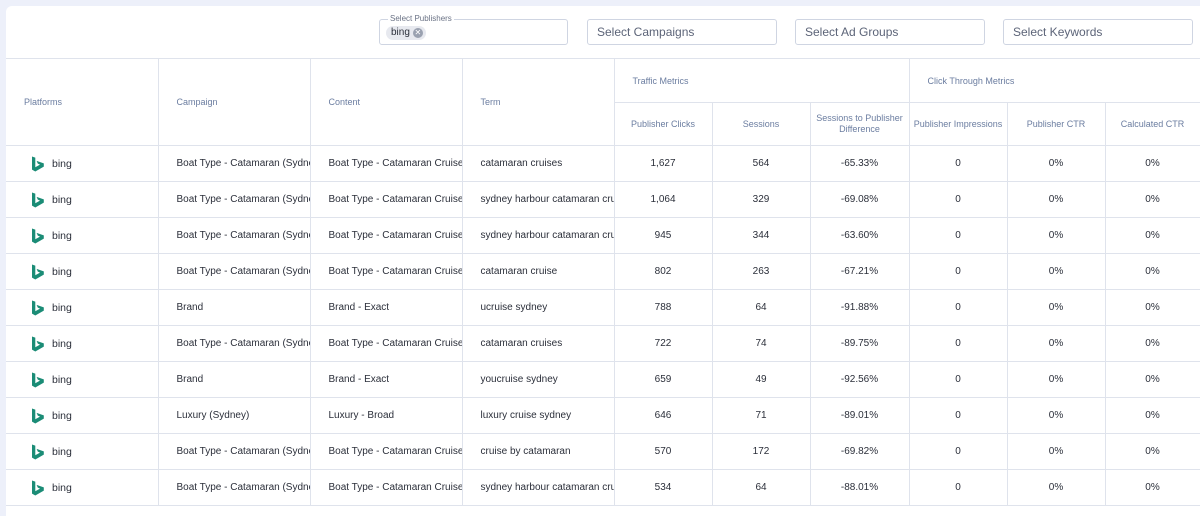  Describe the element at coordinates (663, 124) in the screenshot. I see `header-publisher-clicks: Publisher Clicks` at that location.